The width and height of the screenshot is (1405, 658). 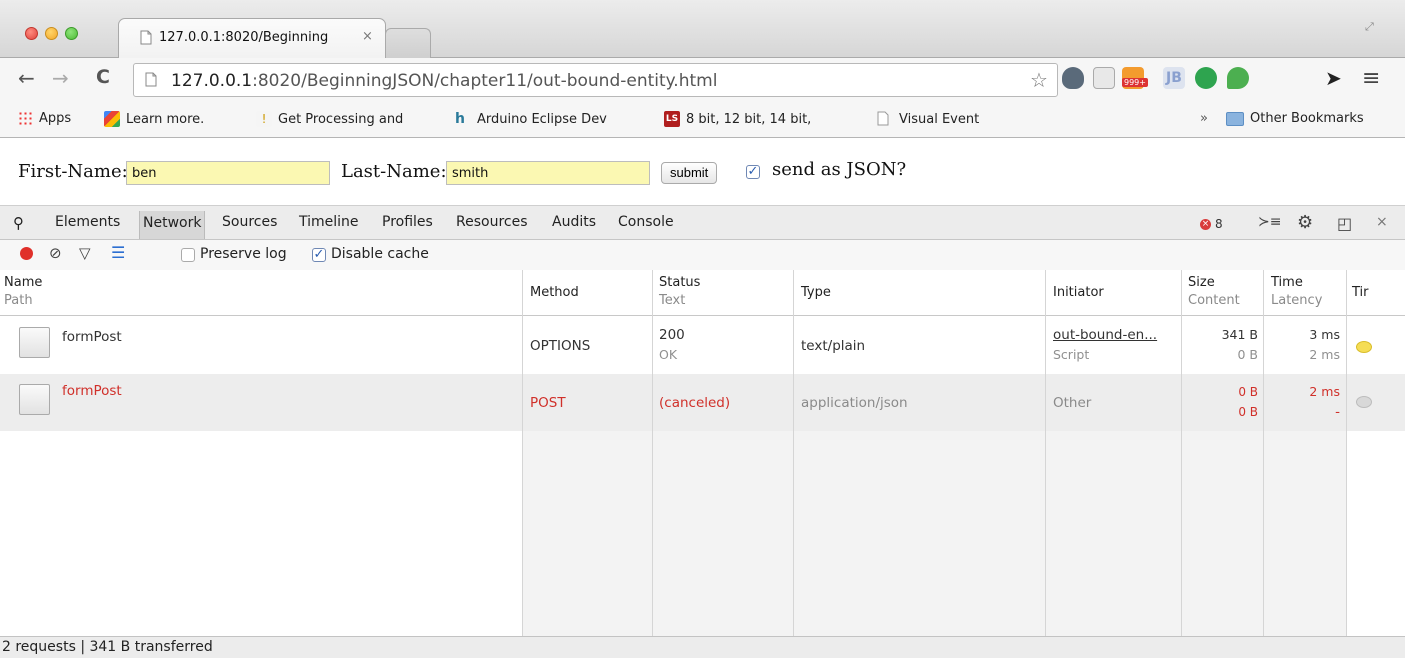 What do you see at coordinates (1078, 293) in the screenshot?
I see `header-initiator: Initiator` at bounding box center [1078, 293].